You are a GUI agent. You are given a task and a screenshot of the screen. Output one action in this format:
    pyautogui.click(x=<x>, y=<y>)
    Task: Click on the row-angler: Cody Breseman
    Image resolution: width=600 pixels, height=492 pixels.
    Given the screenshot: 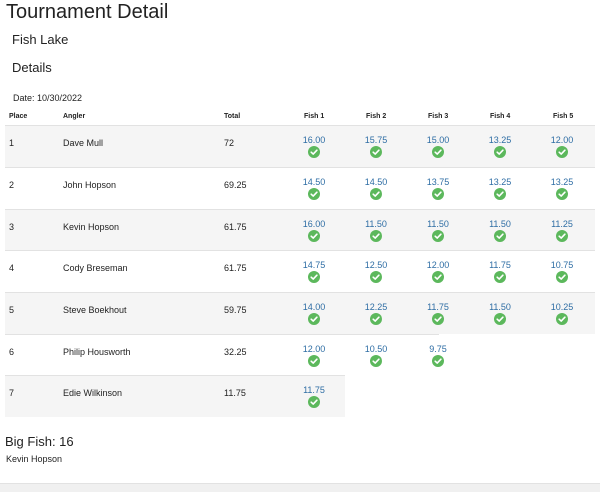 What is the action you would take?
    pyautogui.click(x=95, y=268)
    